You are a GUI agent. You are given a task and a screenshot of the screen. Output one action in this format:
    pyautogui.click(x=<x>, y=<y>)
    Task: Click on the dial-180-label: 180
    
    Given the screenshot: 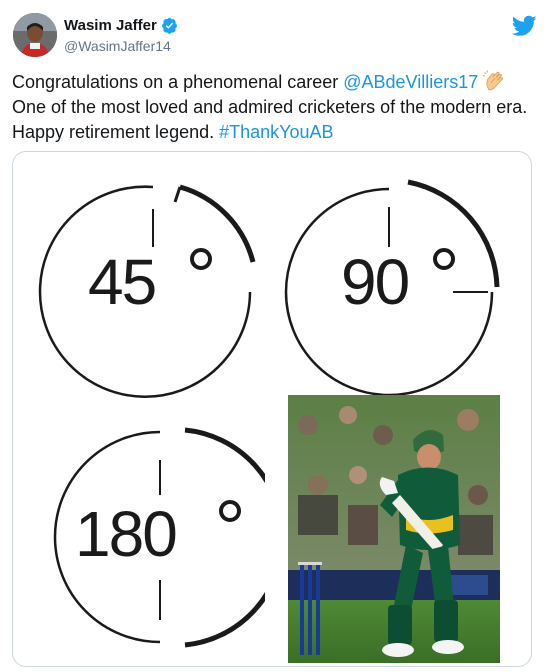 What is the action you would take?
    pyautogui.click(x=126, y=534)
    